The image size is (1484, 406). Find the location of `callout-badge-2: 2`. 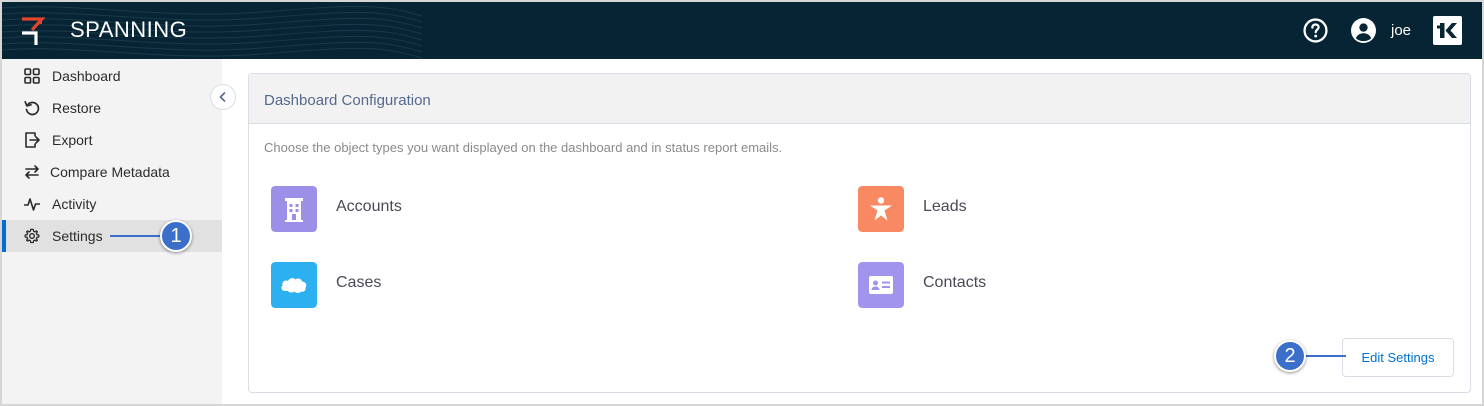

callout-badge-2: 2 is located at coordinates (1290, 356).